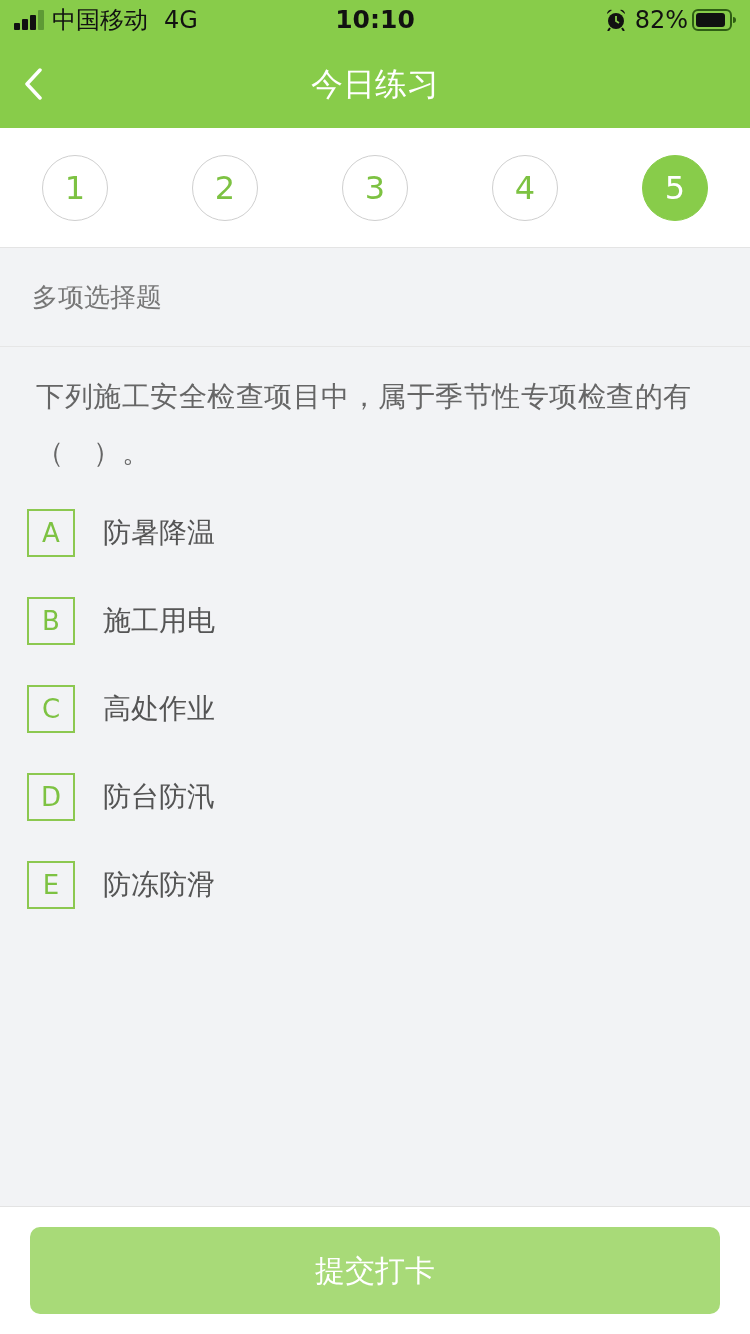  I want to click on back-icon, so click(33, 84).